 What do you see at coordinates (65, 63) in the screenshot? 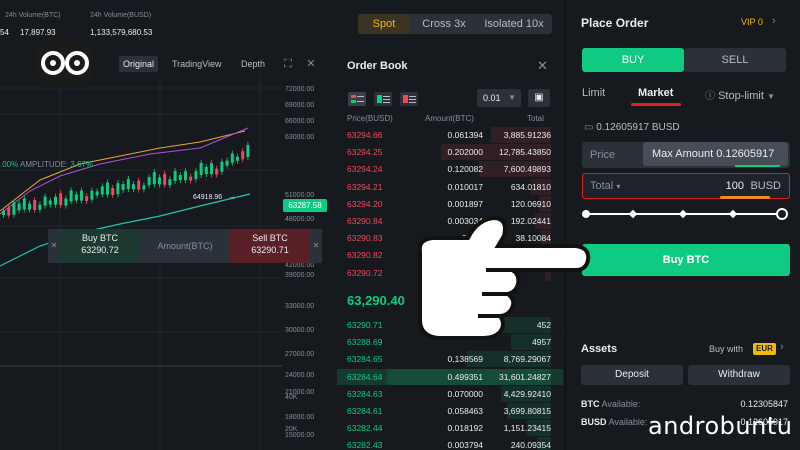
I see `logo-icon` at bounding box center [65, 63].